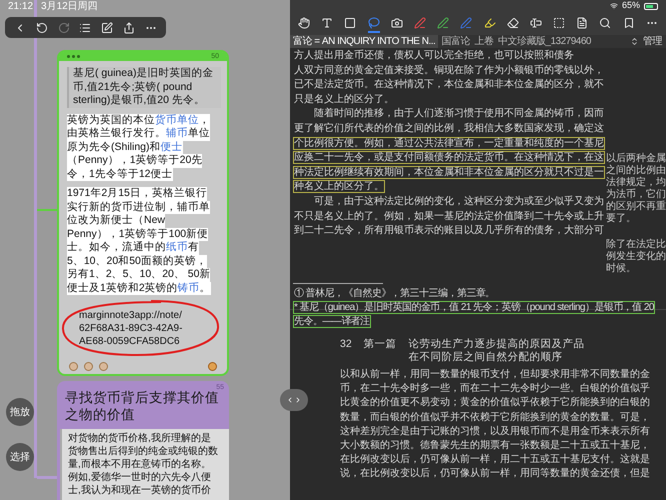 The image size is (666, 500). I want to click on book-text: 随着时间的推移，由于人们逐渐习惯于使用不同金属的铸币，因而, so click(459, 113).